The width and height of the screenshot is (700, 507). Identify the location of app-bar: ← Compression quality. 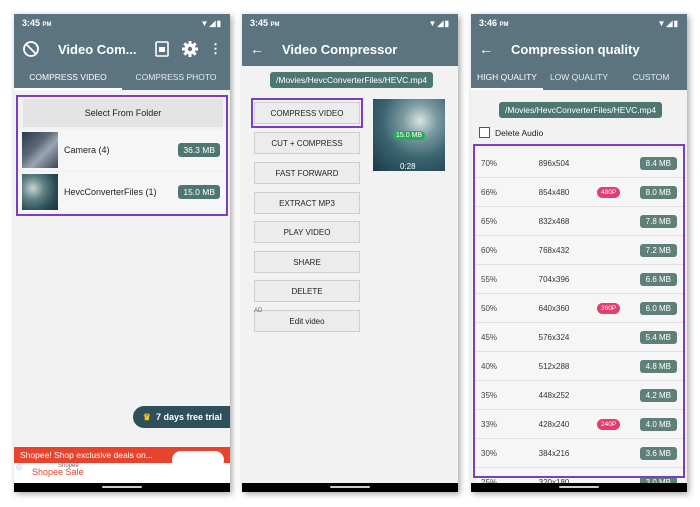
(579, 49).